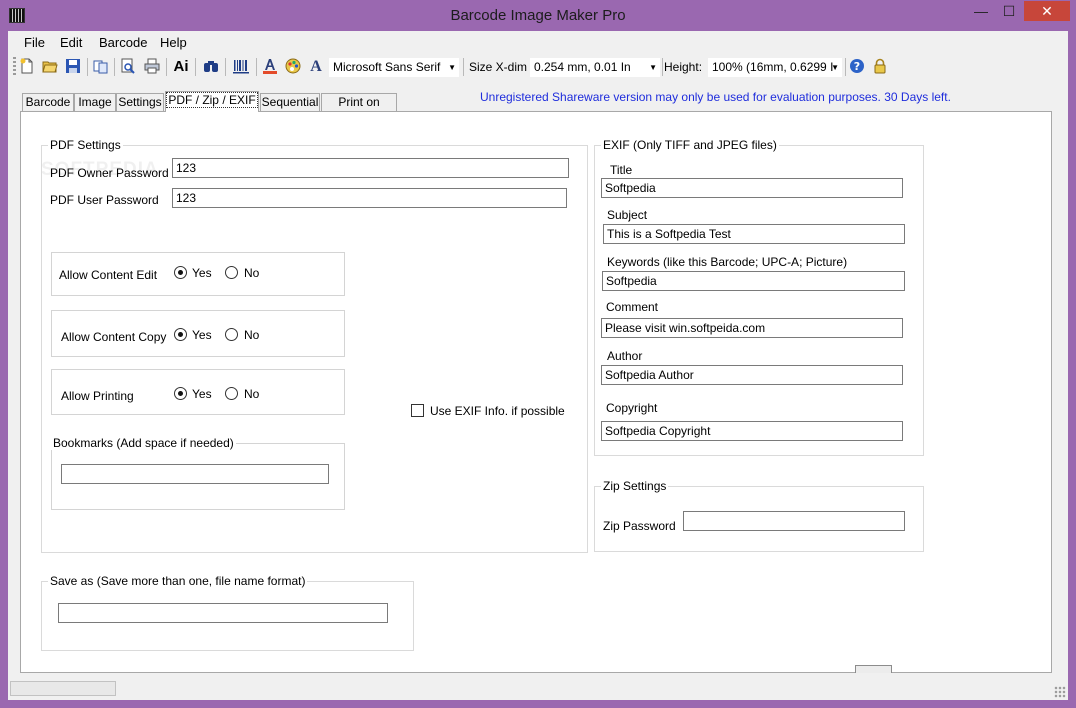 The width and height of the screenshot is (1076, 708). Describe the element at coordinates (104, 200) in the screenshot. I see `pdf-user-password-label: PDF User Password` at that location.